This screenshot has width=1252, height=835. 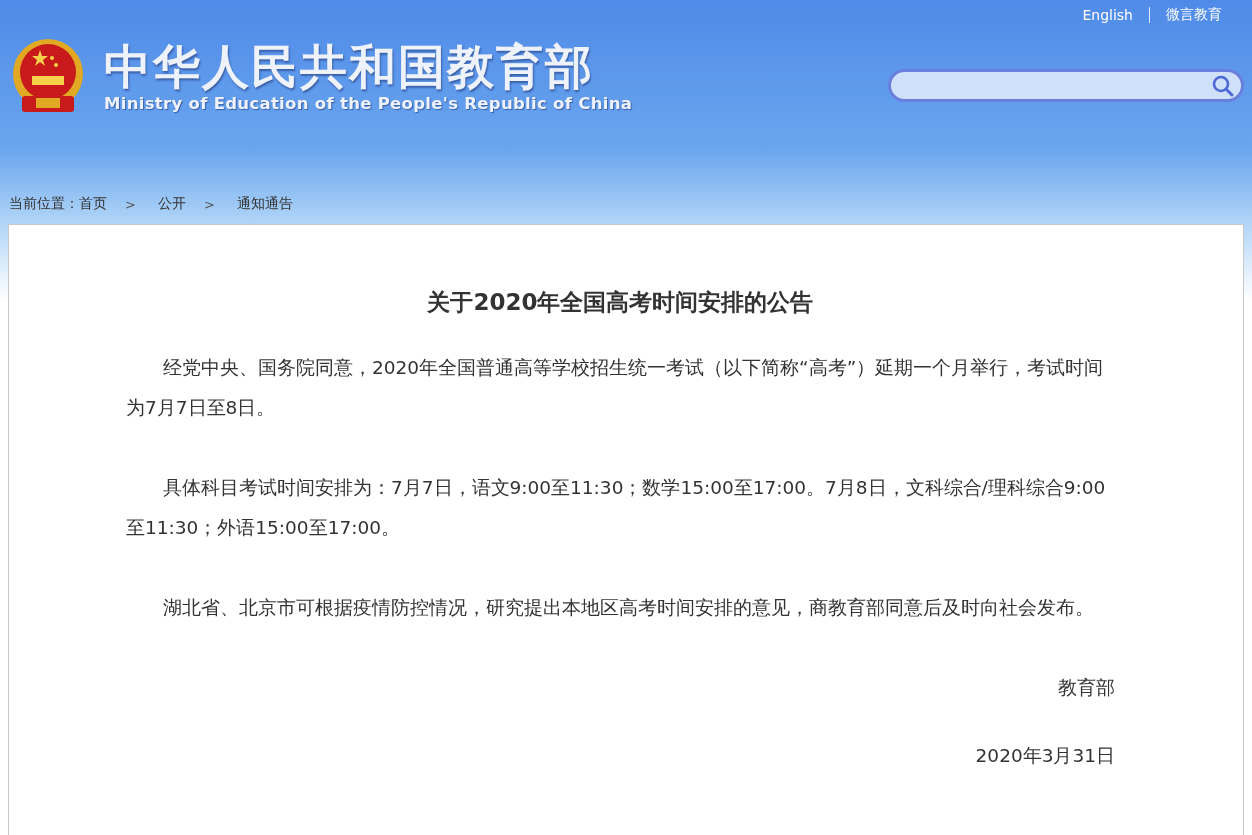 What do you see at coordinates (1086, 688) in the screenshot?
I see `signature-text: 教育部` at bounding box center [1086, 688].